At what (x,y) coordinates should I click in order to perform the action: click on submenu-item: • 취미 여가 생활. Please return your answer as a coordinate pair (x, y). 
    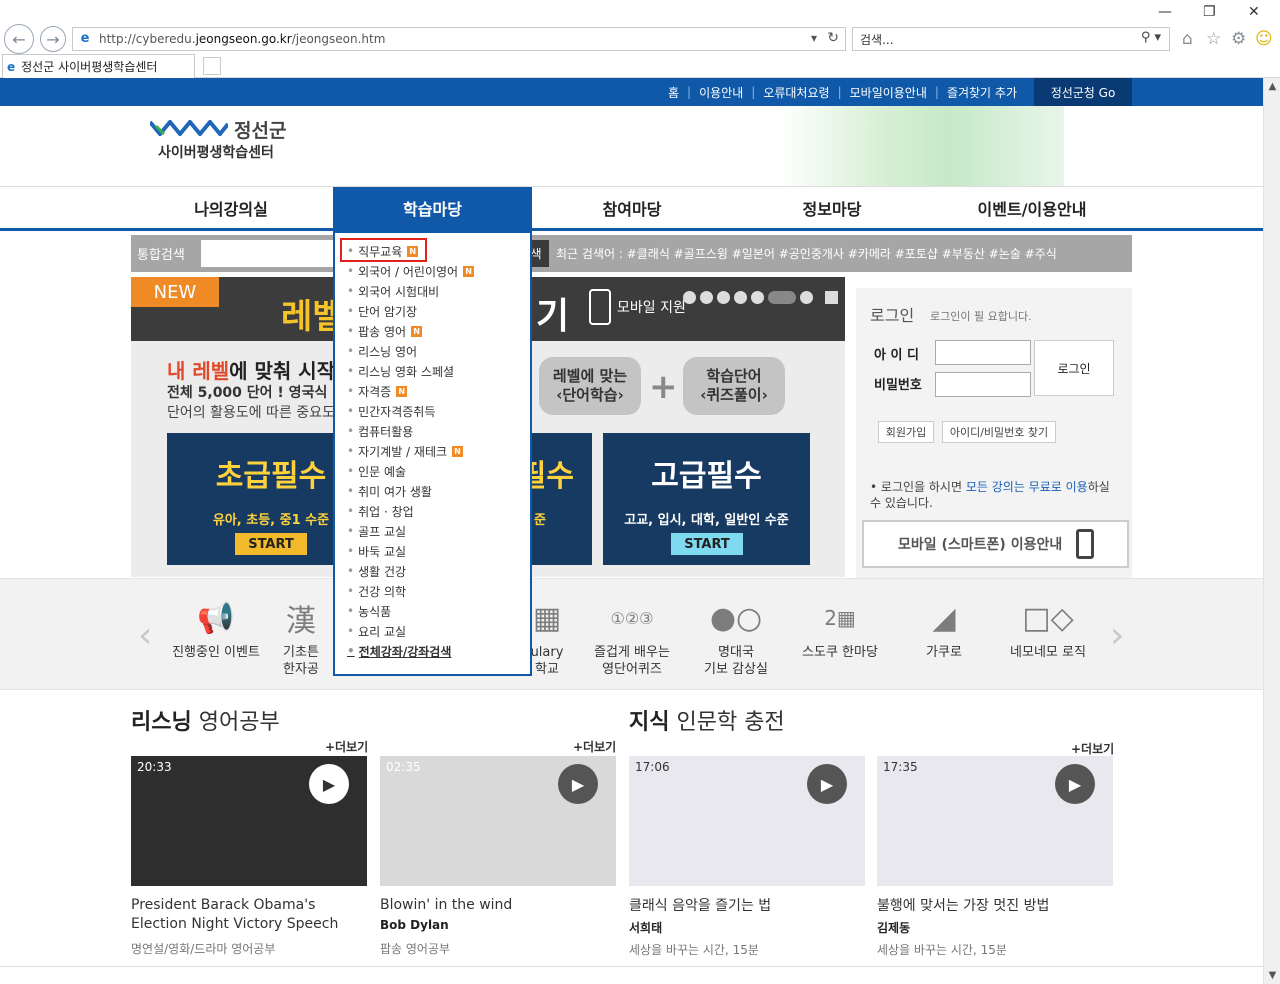
    Looking at the image, I should click on (410, 491).